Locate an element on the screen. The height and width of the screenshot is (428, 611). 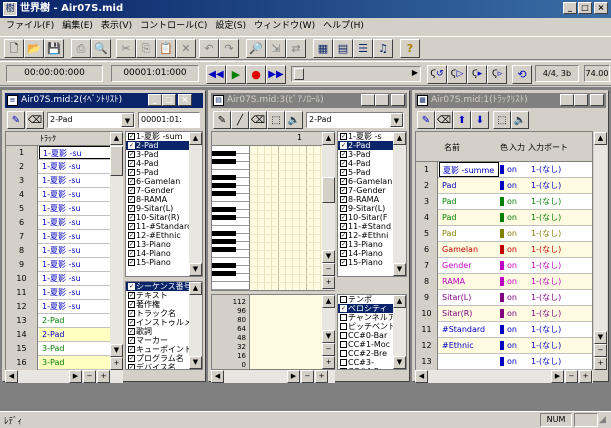
piano-minimize-icon: _ is located at coordinates (368, 100).